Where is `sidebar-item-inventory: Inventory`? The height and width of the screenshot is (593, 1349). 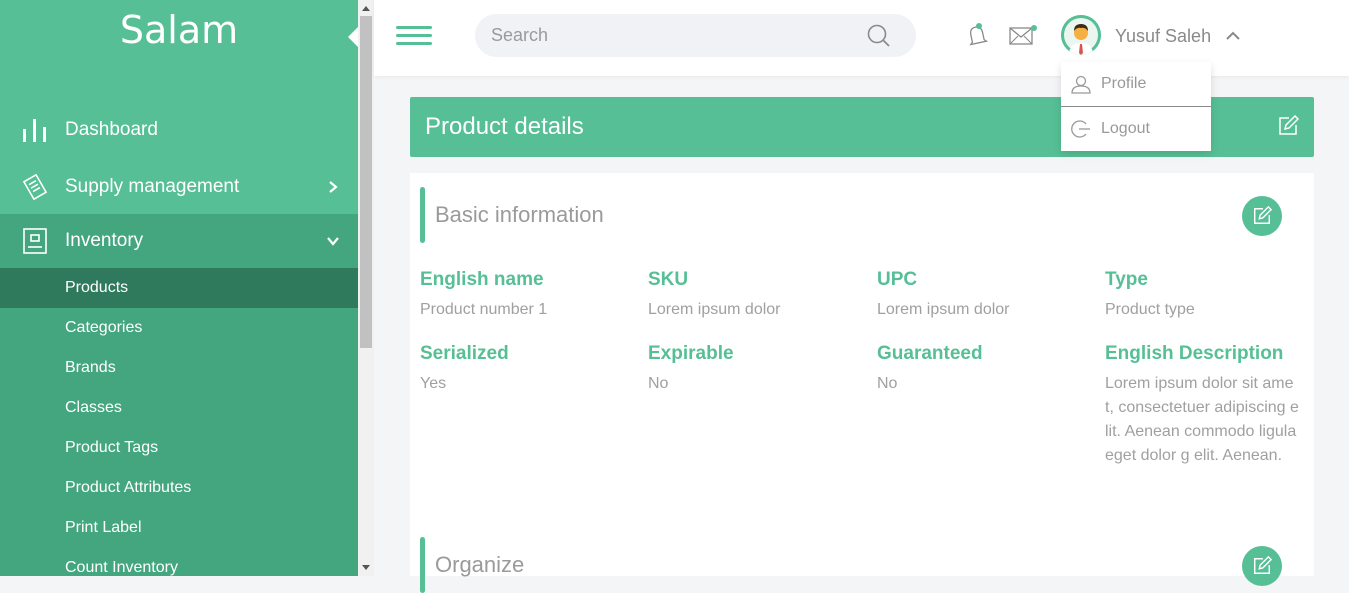 sidebar-item-inventory: Inventory is located at coordinates (179, 241).